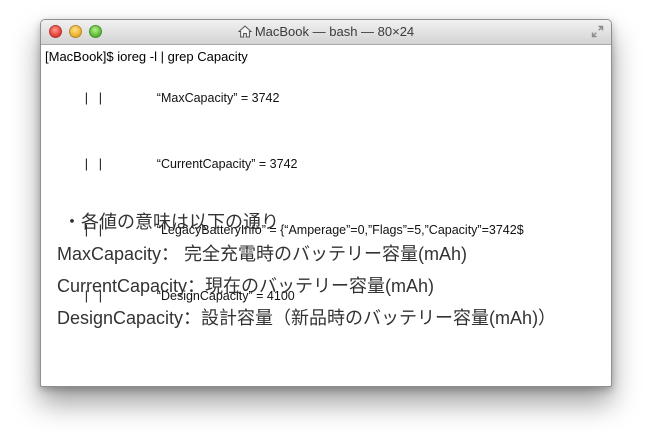 Image resolution: width=650 pixels, height=446 pixels. Describe the element at coordinates (328, 98) in the screenshot. I see `output-line: | | “MaxCapacity” = 3742` at that location.